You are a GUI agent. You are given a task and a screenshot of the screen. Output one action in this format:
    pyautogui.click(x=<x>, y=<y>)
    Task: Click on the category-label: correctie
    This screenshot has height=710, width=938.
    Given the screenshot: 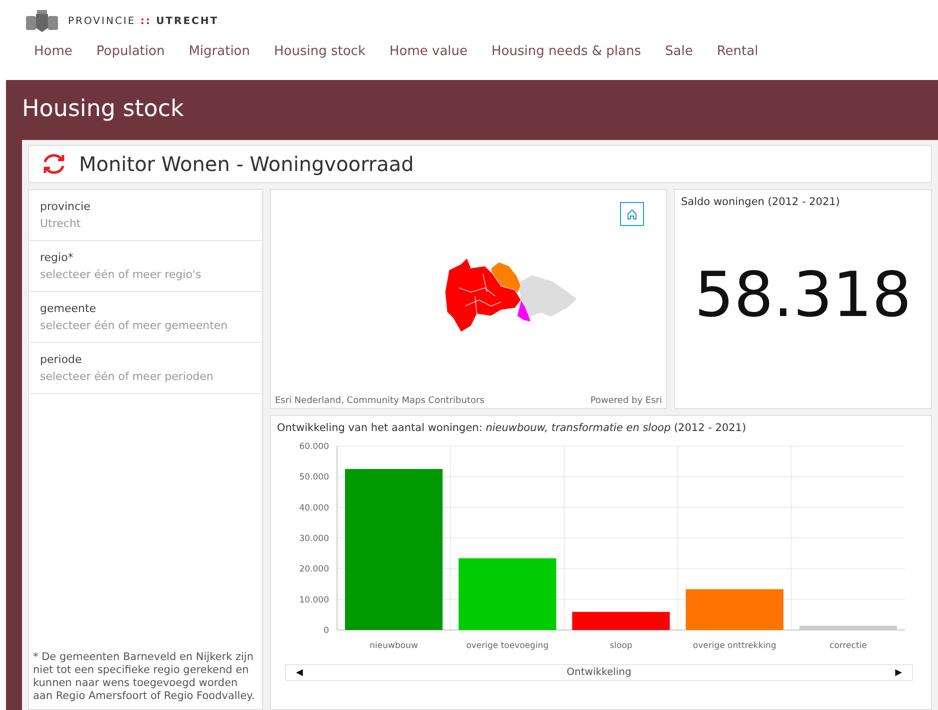 What is the action you would take?
    pyautogui.click(x=848, y=646)
    